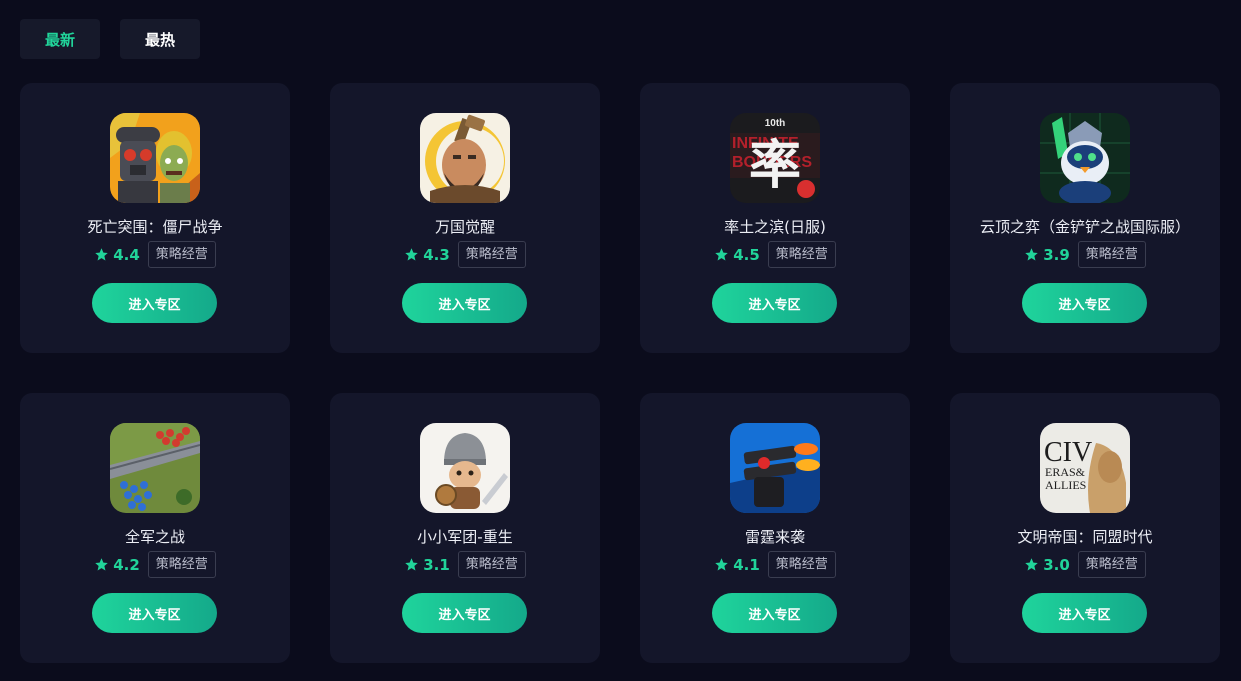  I want to click on rating: 3.1, so click(427, 565).